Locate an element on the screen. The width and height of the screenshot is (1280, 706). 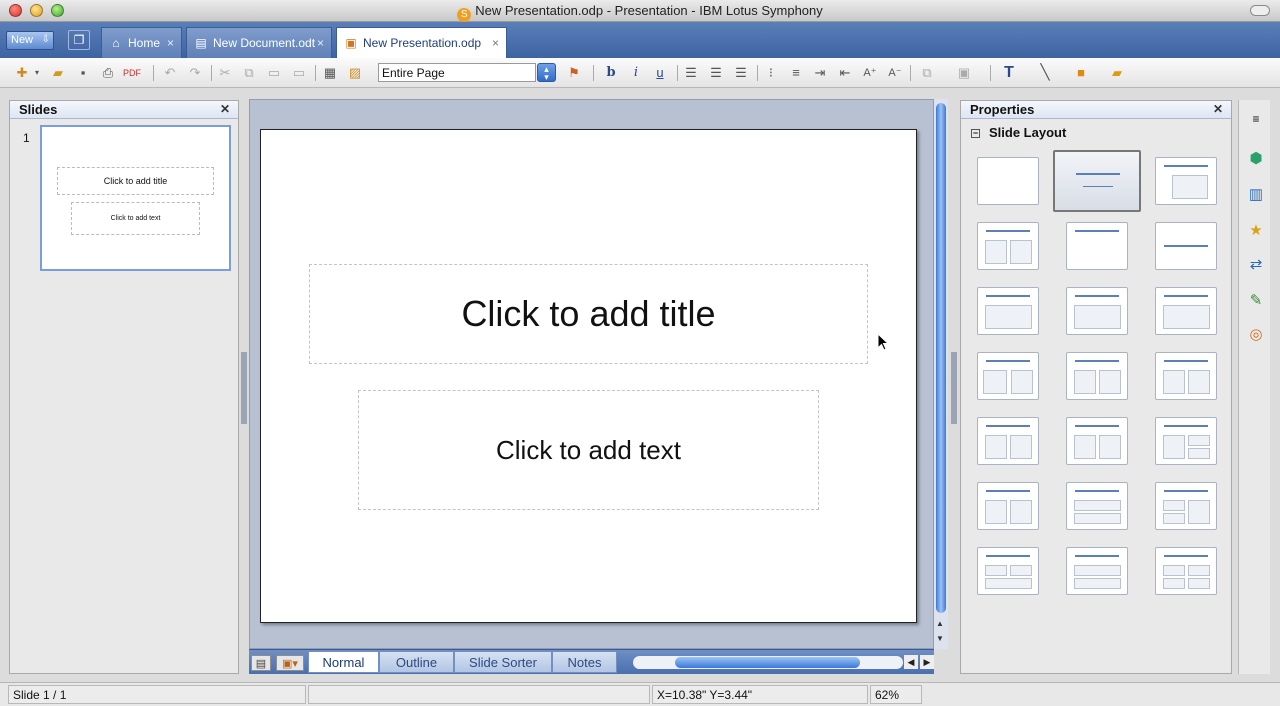
layout-object-over-text is located at coordinates (1097, 506).